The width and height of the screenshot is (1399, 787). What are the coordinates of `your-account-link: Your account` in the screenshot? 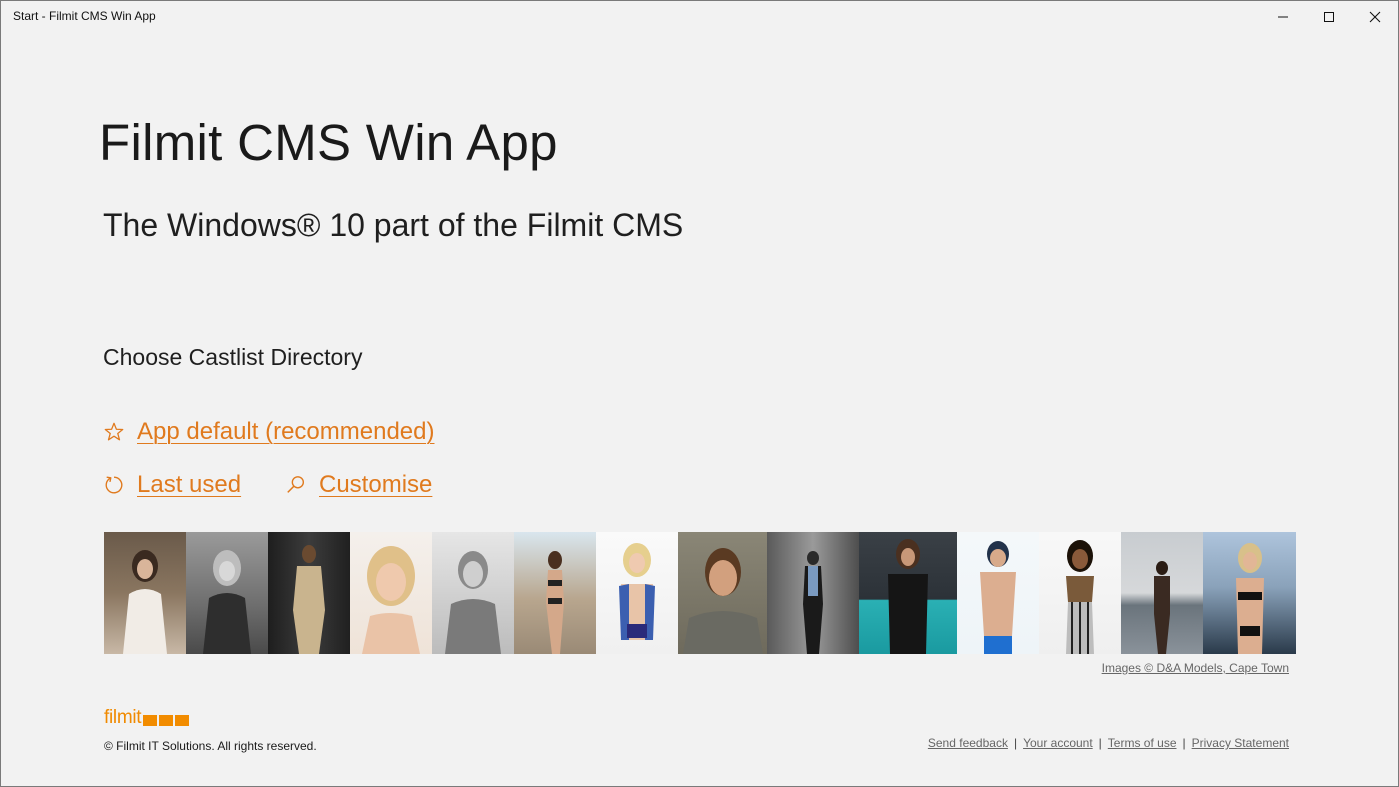 It's located at (1058, 743).